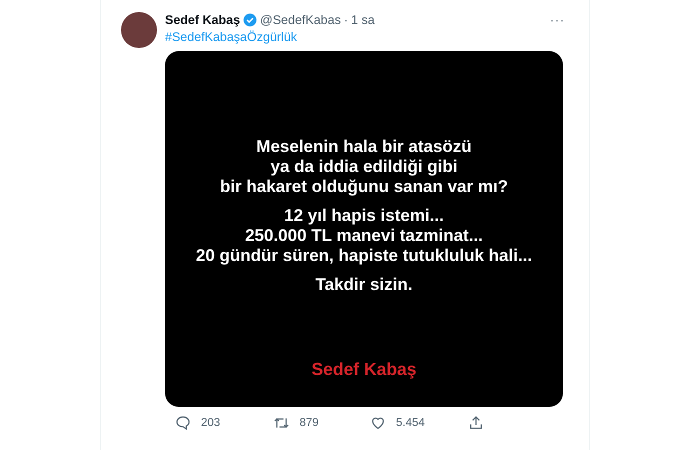 Image resolution: width=690 pixels, height=450 pixels. What do you see at coordinates (557, 20) in the screenshot?
I see `more-button: ···` at bounding box center [557, 20].